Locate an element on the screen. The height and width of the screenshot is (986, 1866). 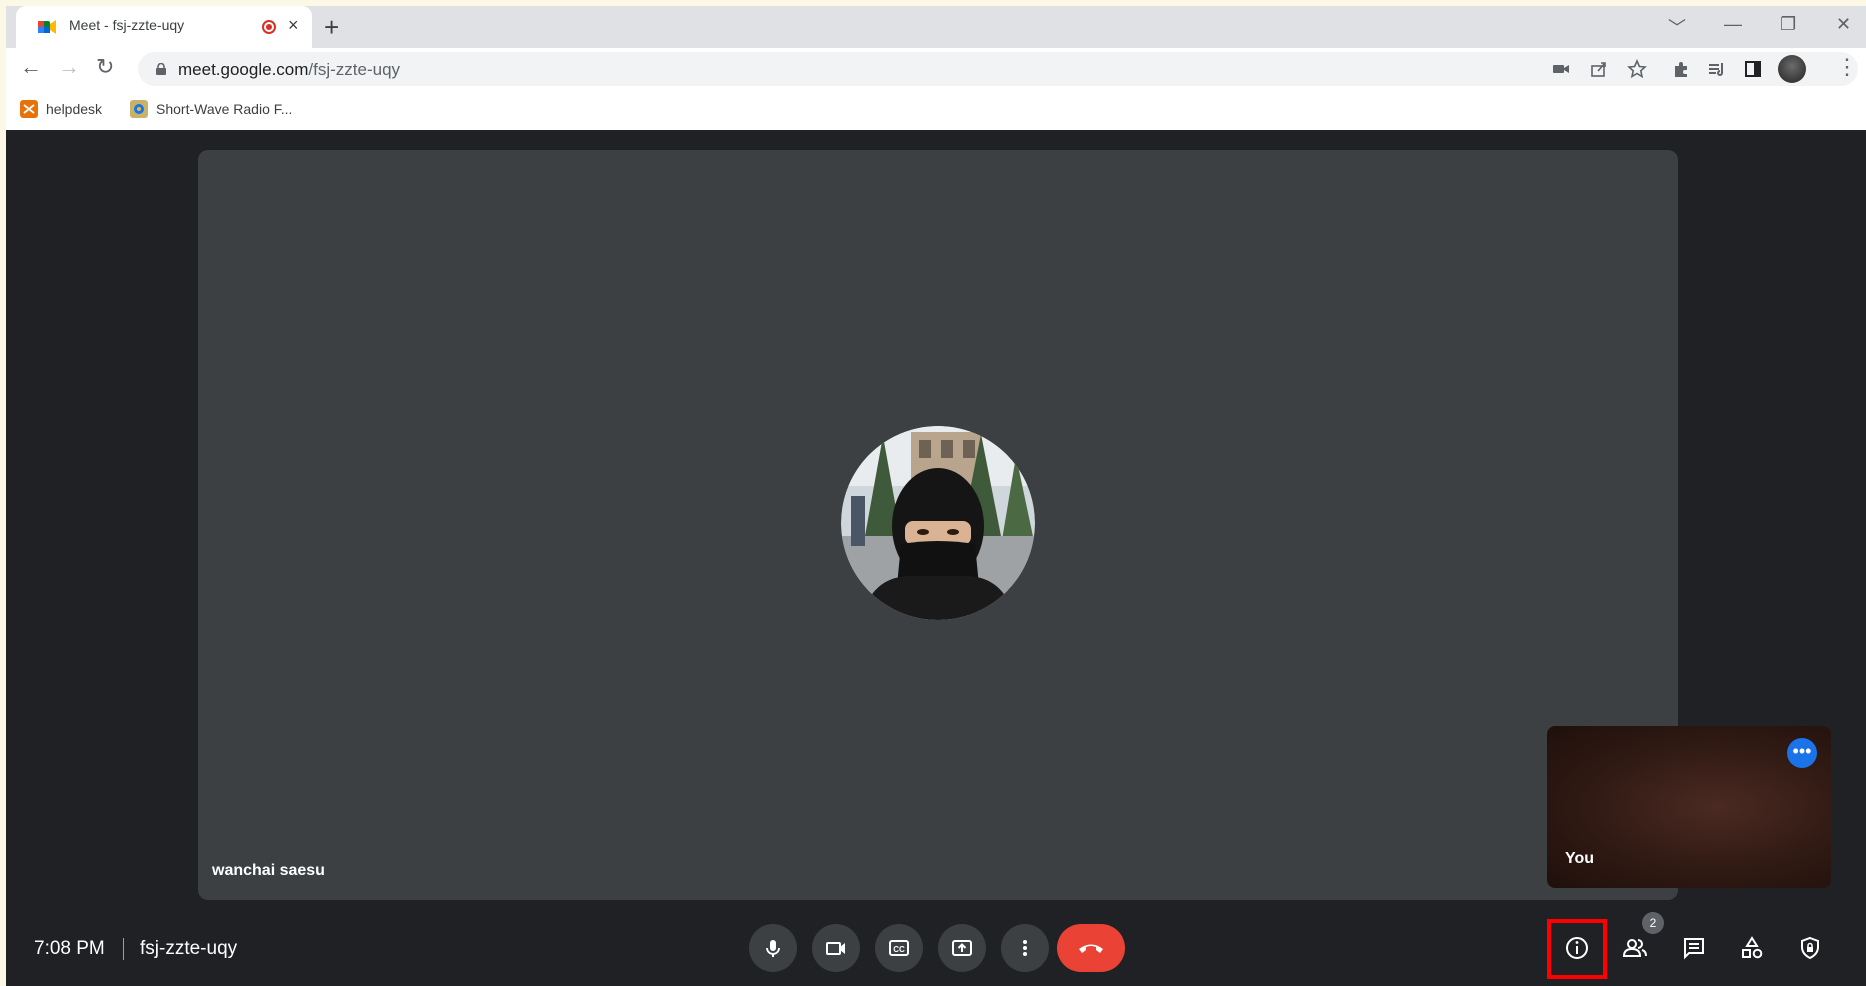
participants-count-badge: 2 is located at coordinates (1653, 923).